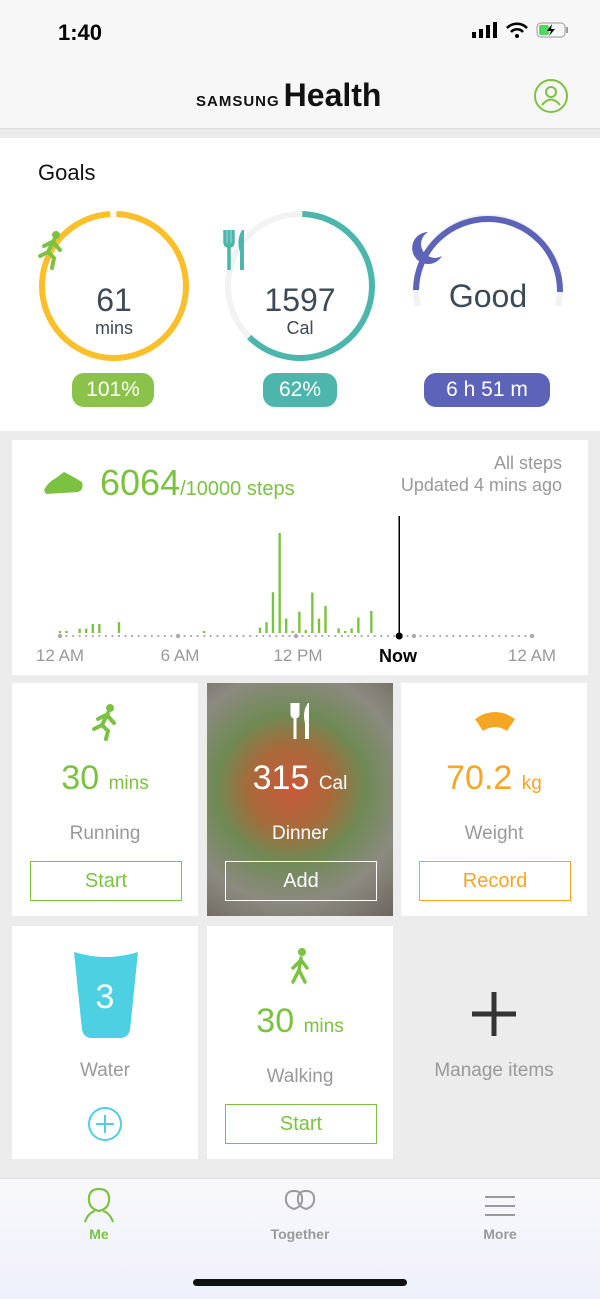 This screenshot has height=1299, width=600. I want to click on running-unit: mins, so click(128, 783).